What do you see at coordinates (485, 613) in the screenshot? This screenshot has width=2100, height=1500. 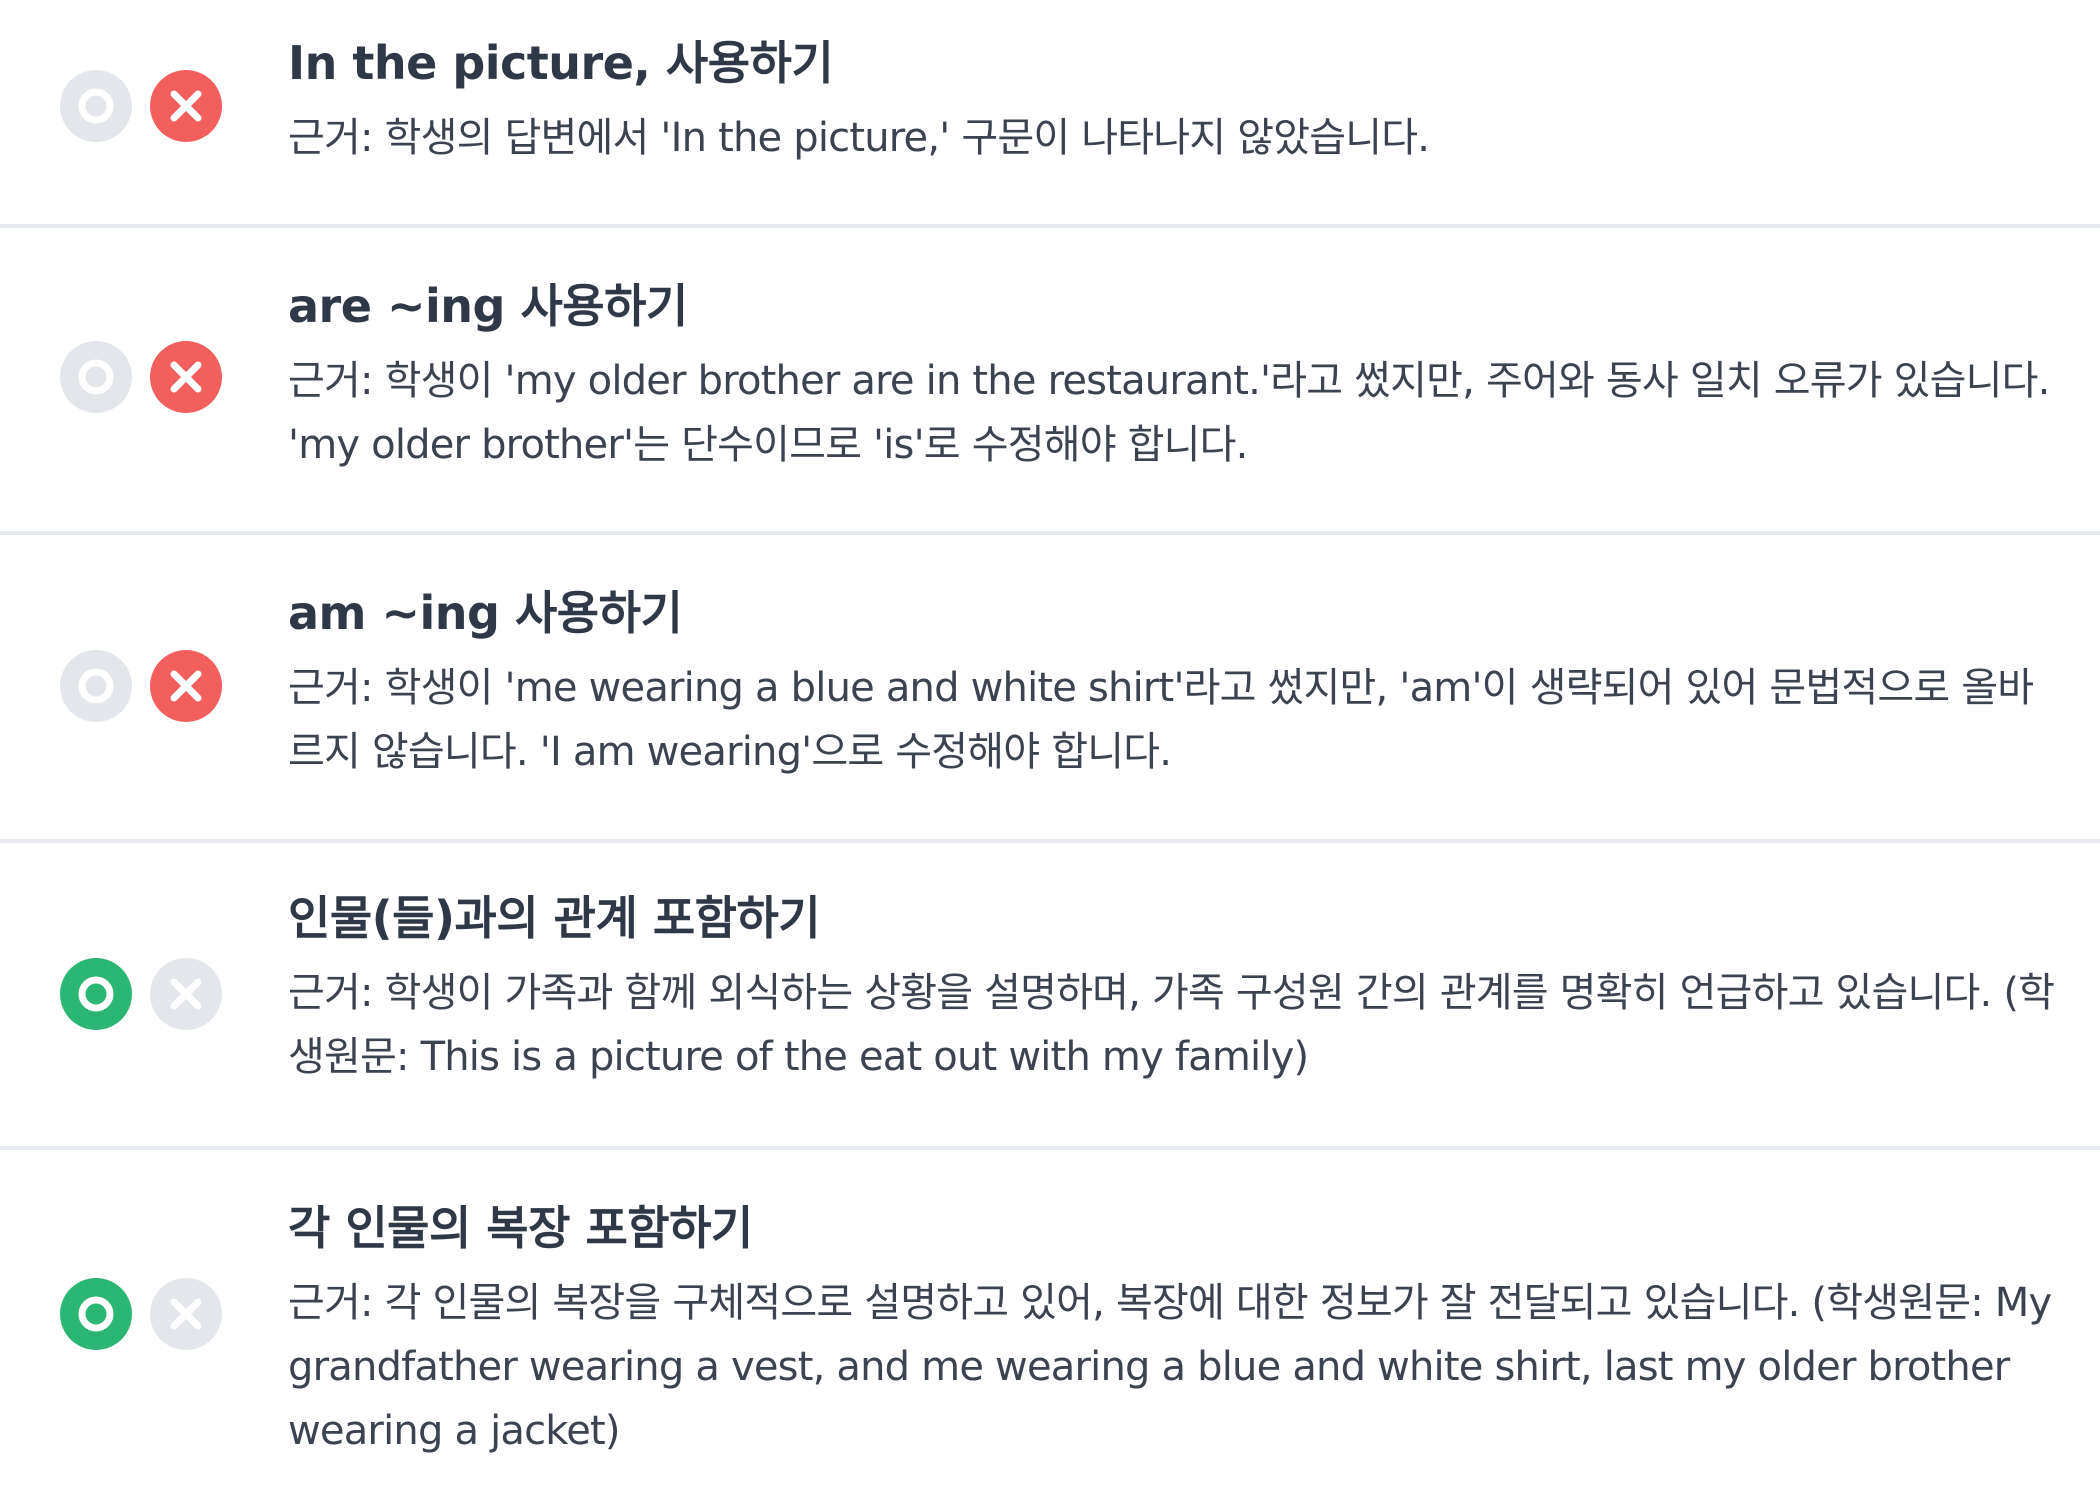 I see `criterion-title: am ~ing 사용하기` at bounding box center [485, 613].